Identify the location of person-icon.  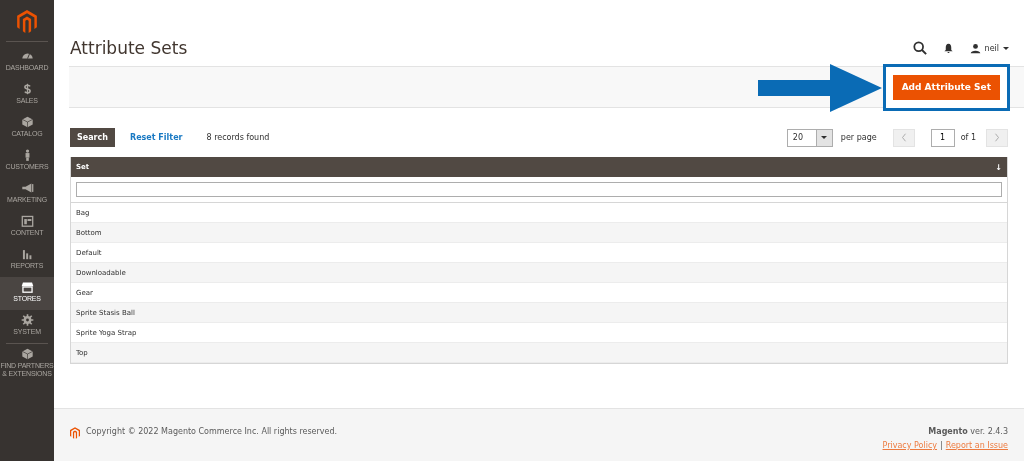
(975, 48).